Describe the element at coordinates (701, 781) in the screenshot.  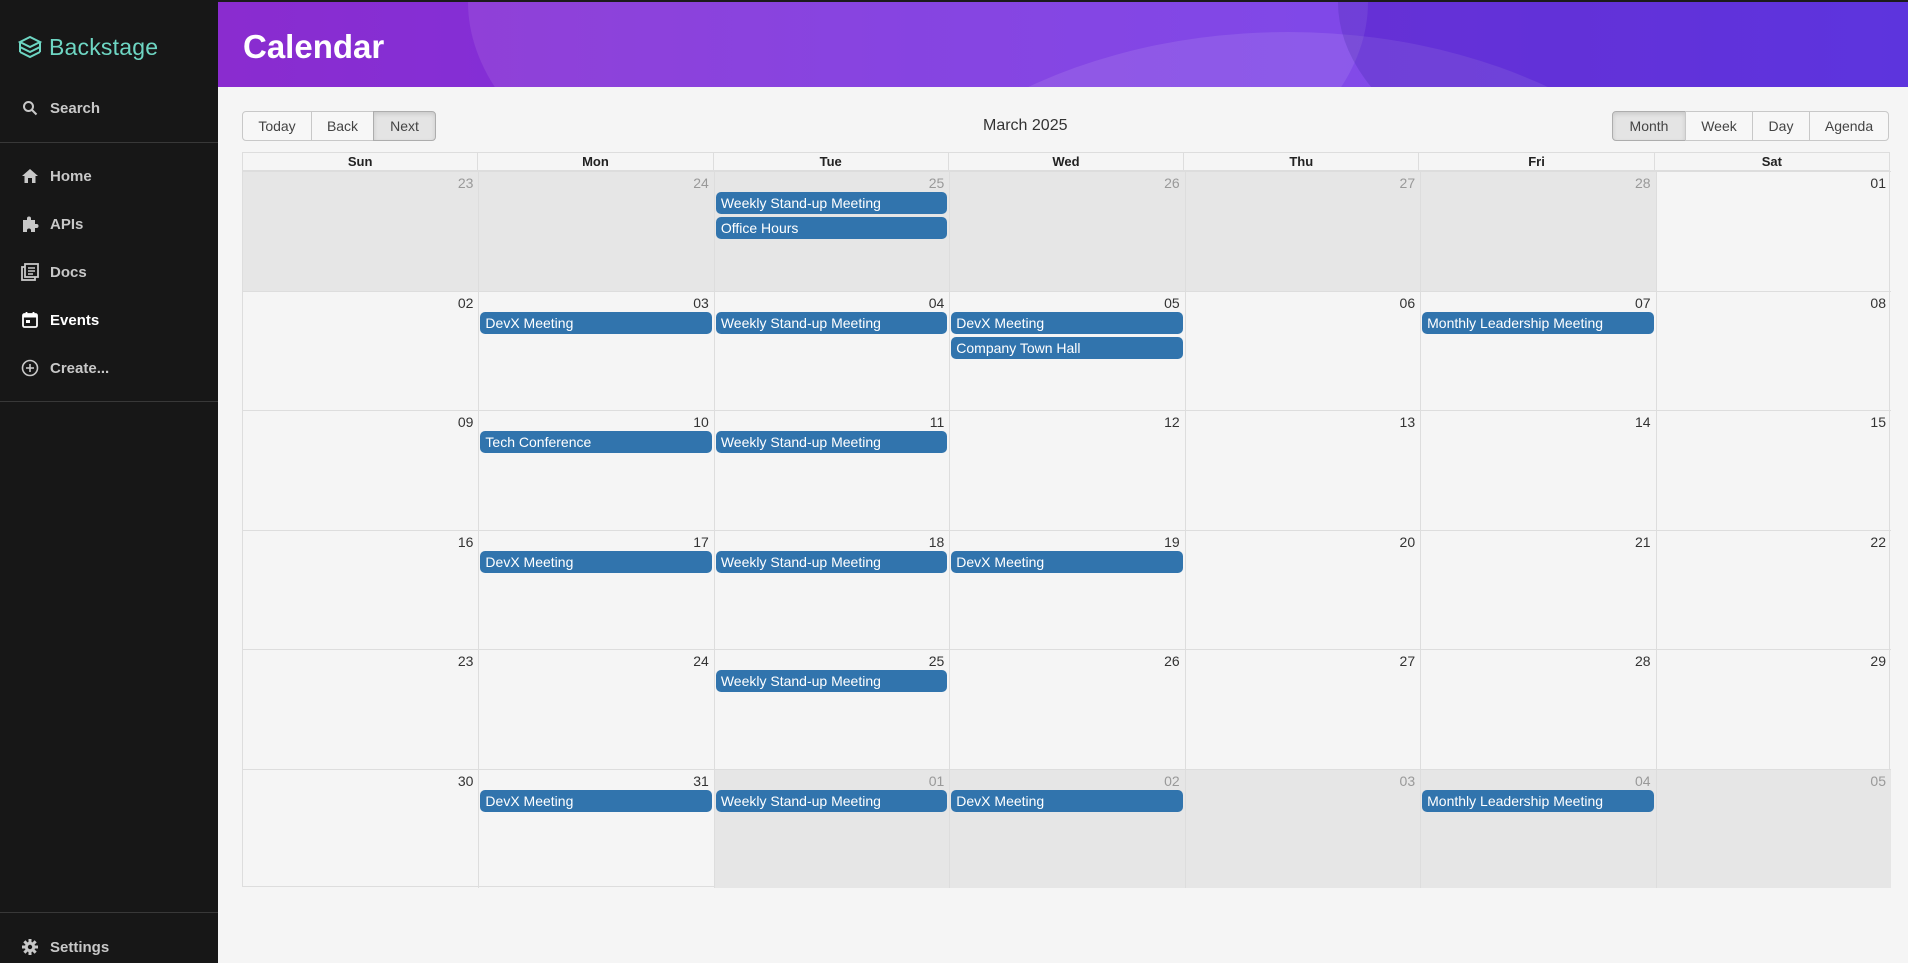
I see `day-number: 31` at that location.